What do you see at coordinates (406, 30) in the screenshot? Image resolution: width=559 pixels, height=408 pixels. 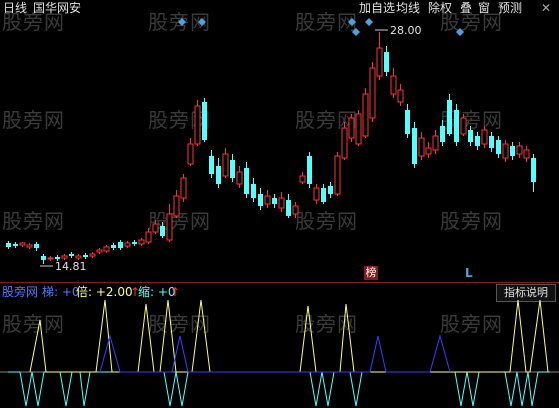 I see `high-price-label: 28.00` at bounding box center [406, 30].